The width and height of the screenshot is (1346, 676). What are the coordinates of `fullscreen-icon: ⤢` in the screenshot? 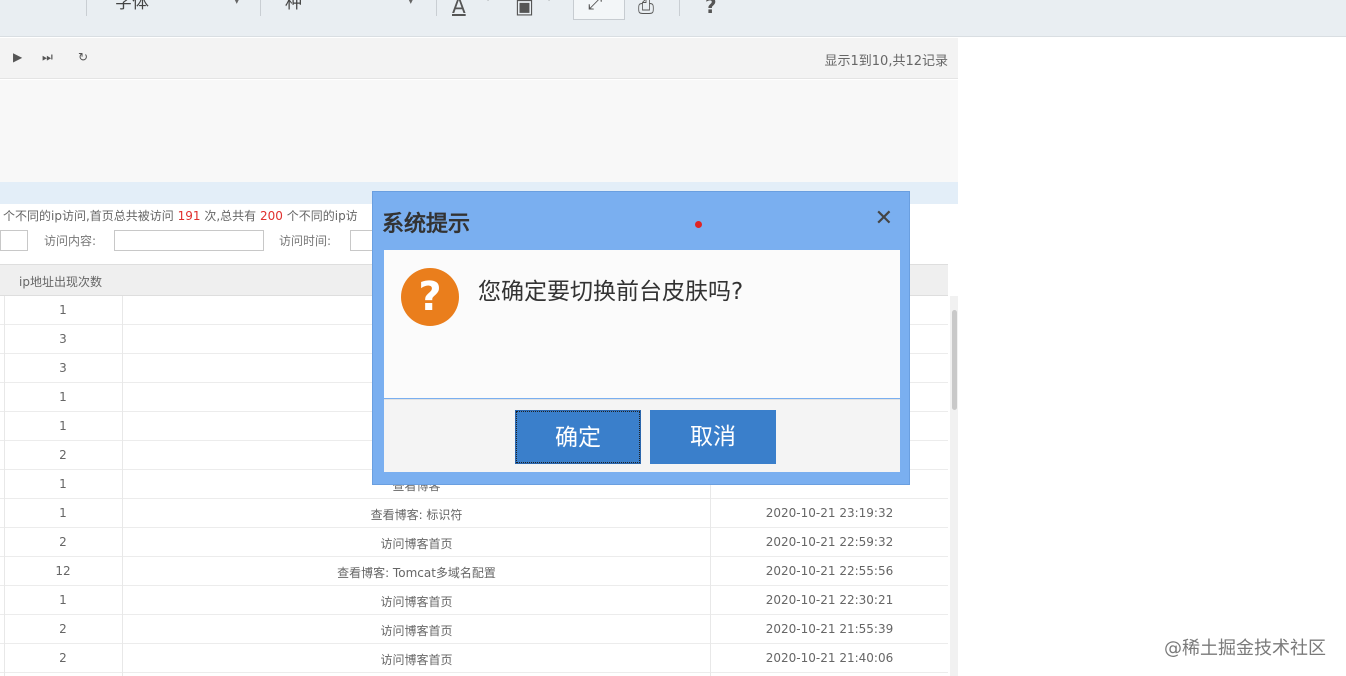 It's located at (595, 7).